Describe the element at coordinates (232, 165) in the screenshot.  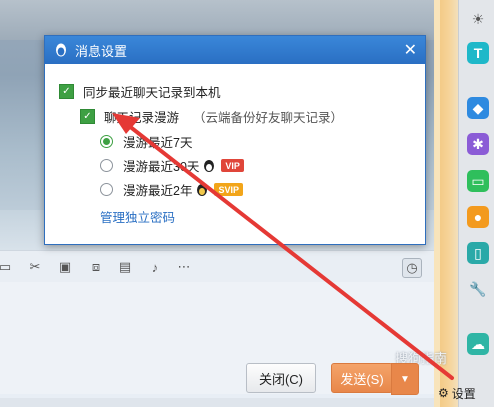
I see `vip-badge: VIP` at that location.